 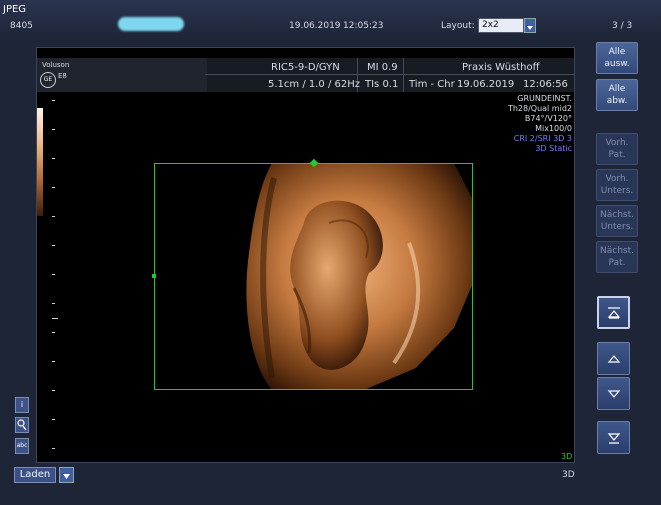 What do you see at coordinates (315, 26) in the screenshot?
I see `header-date: 19.06.2019` at bounding box center [315, 26].